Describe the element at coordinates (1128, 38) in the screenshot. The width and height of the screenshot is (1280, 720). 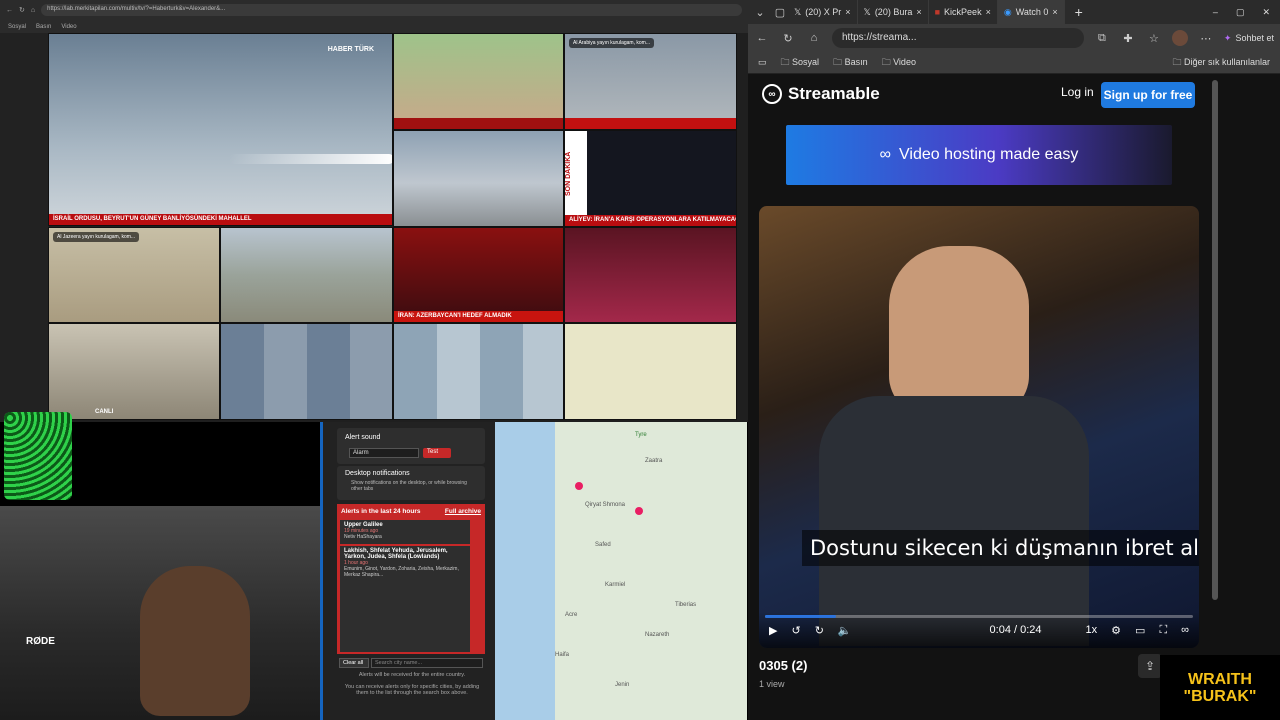
I see `extensions-puzzle-icon: ✚` at that location.